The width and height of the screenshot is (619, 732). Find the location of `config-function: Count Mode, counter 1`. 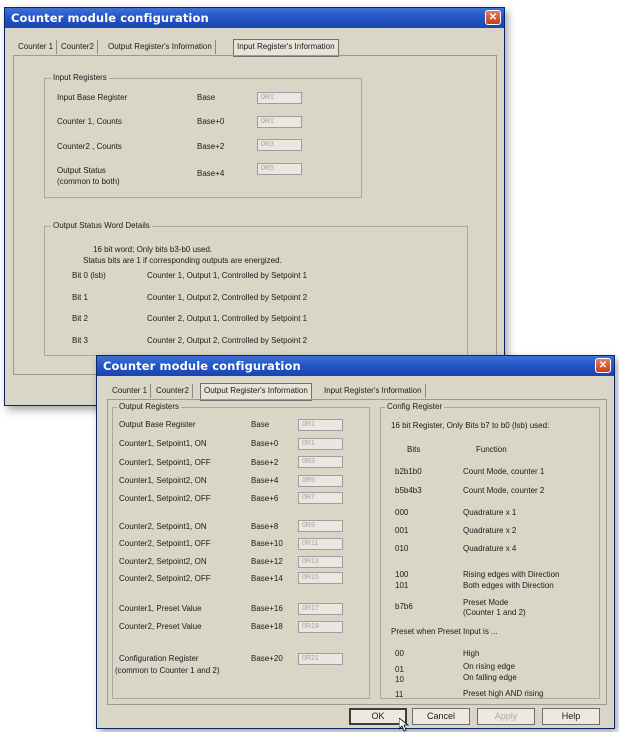

config-function: Count Mode, counter 1 is located at coordinates (504, 471).